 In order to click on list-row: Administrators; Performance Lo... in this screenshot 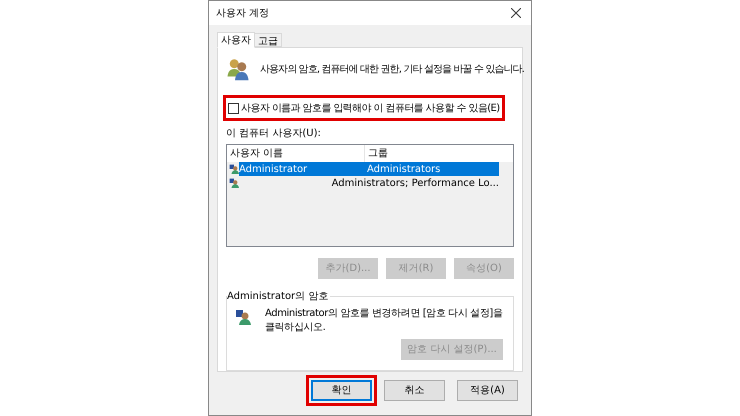, I will do `click(369, 183)`.